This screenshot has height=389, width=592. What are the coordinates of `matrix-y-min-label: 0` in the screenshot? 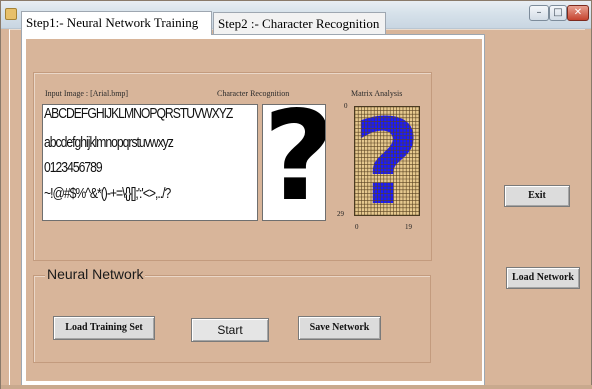 It's located at (346, 106).